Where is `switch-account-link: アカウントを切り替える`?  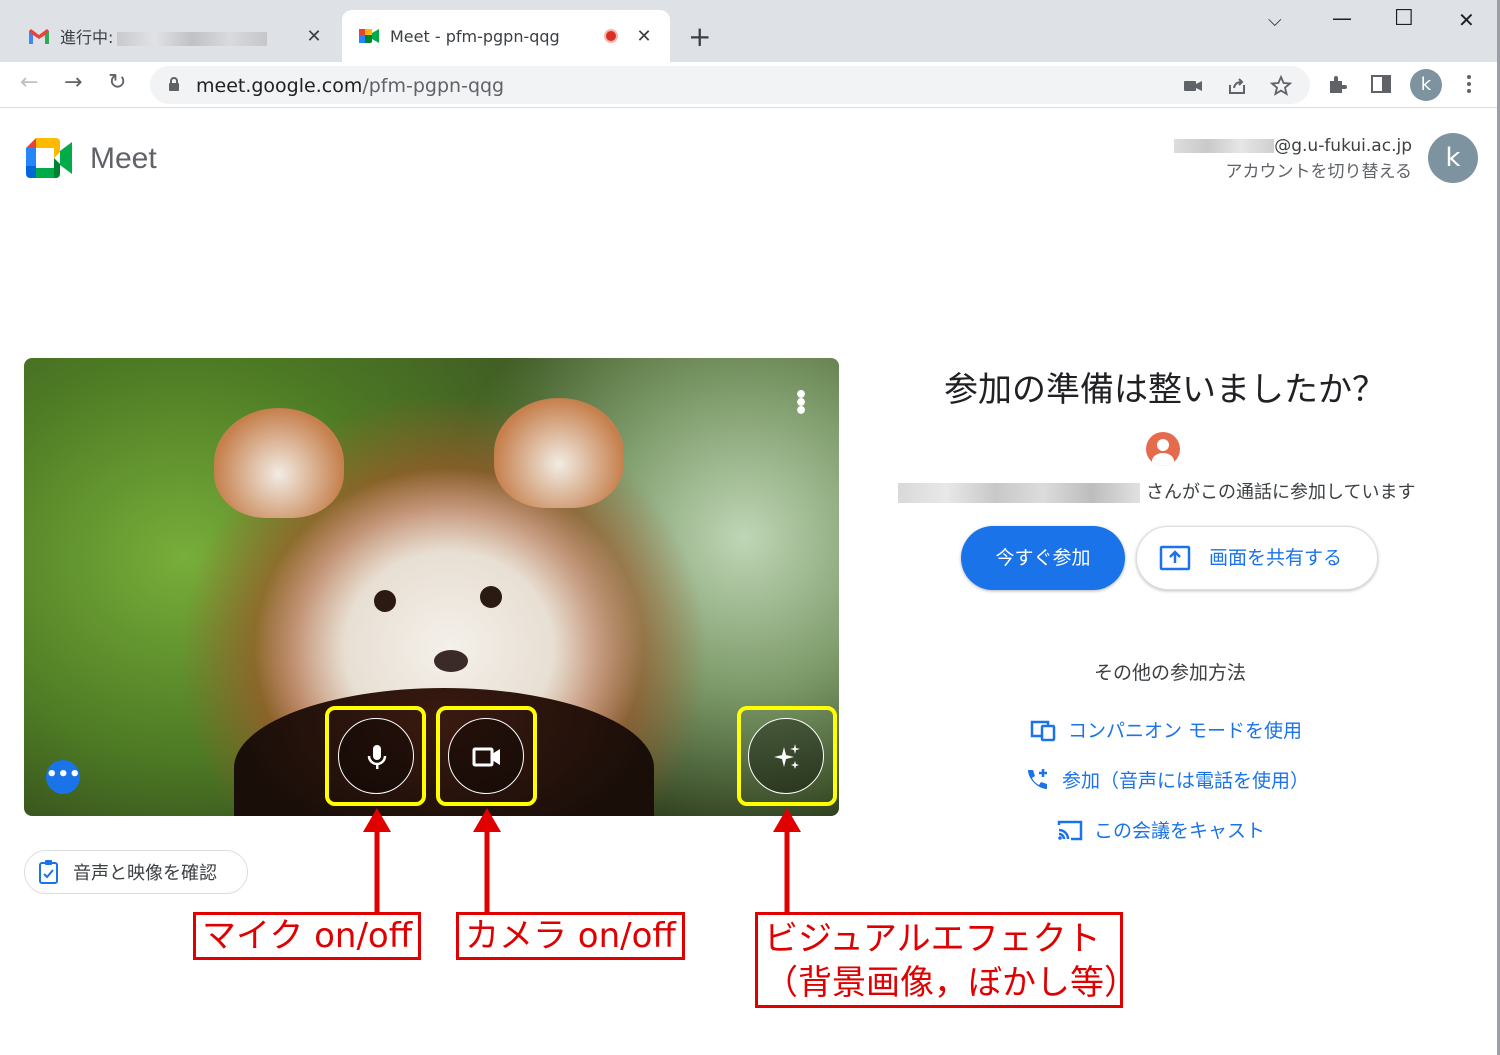
switch-account-link: アカウントを切り替える is located at coordinates (1319, 169).